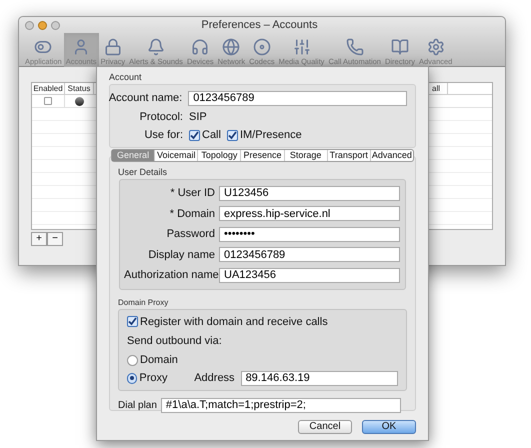 This screenshot has width=531, height=448. What do you see at coordinates (440, 88) in the screenshot?
I see `column-header: all` at bounding box center [440, 88].